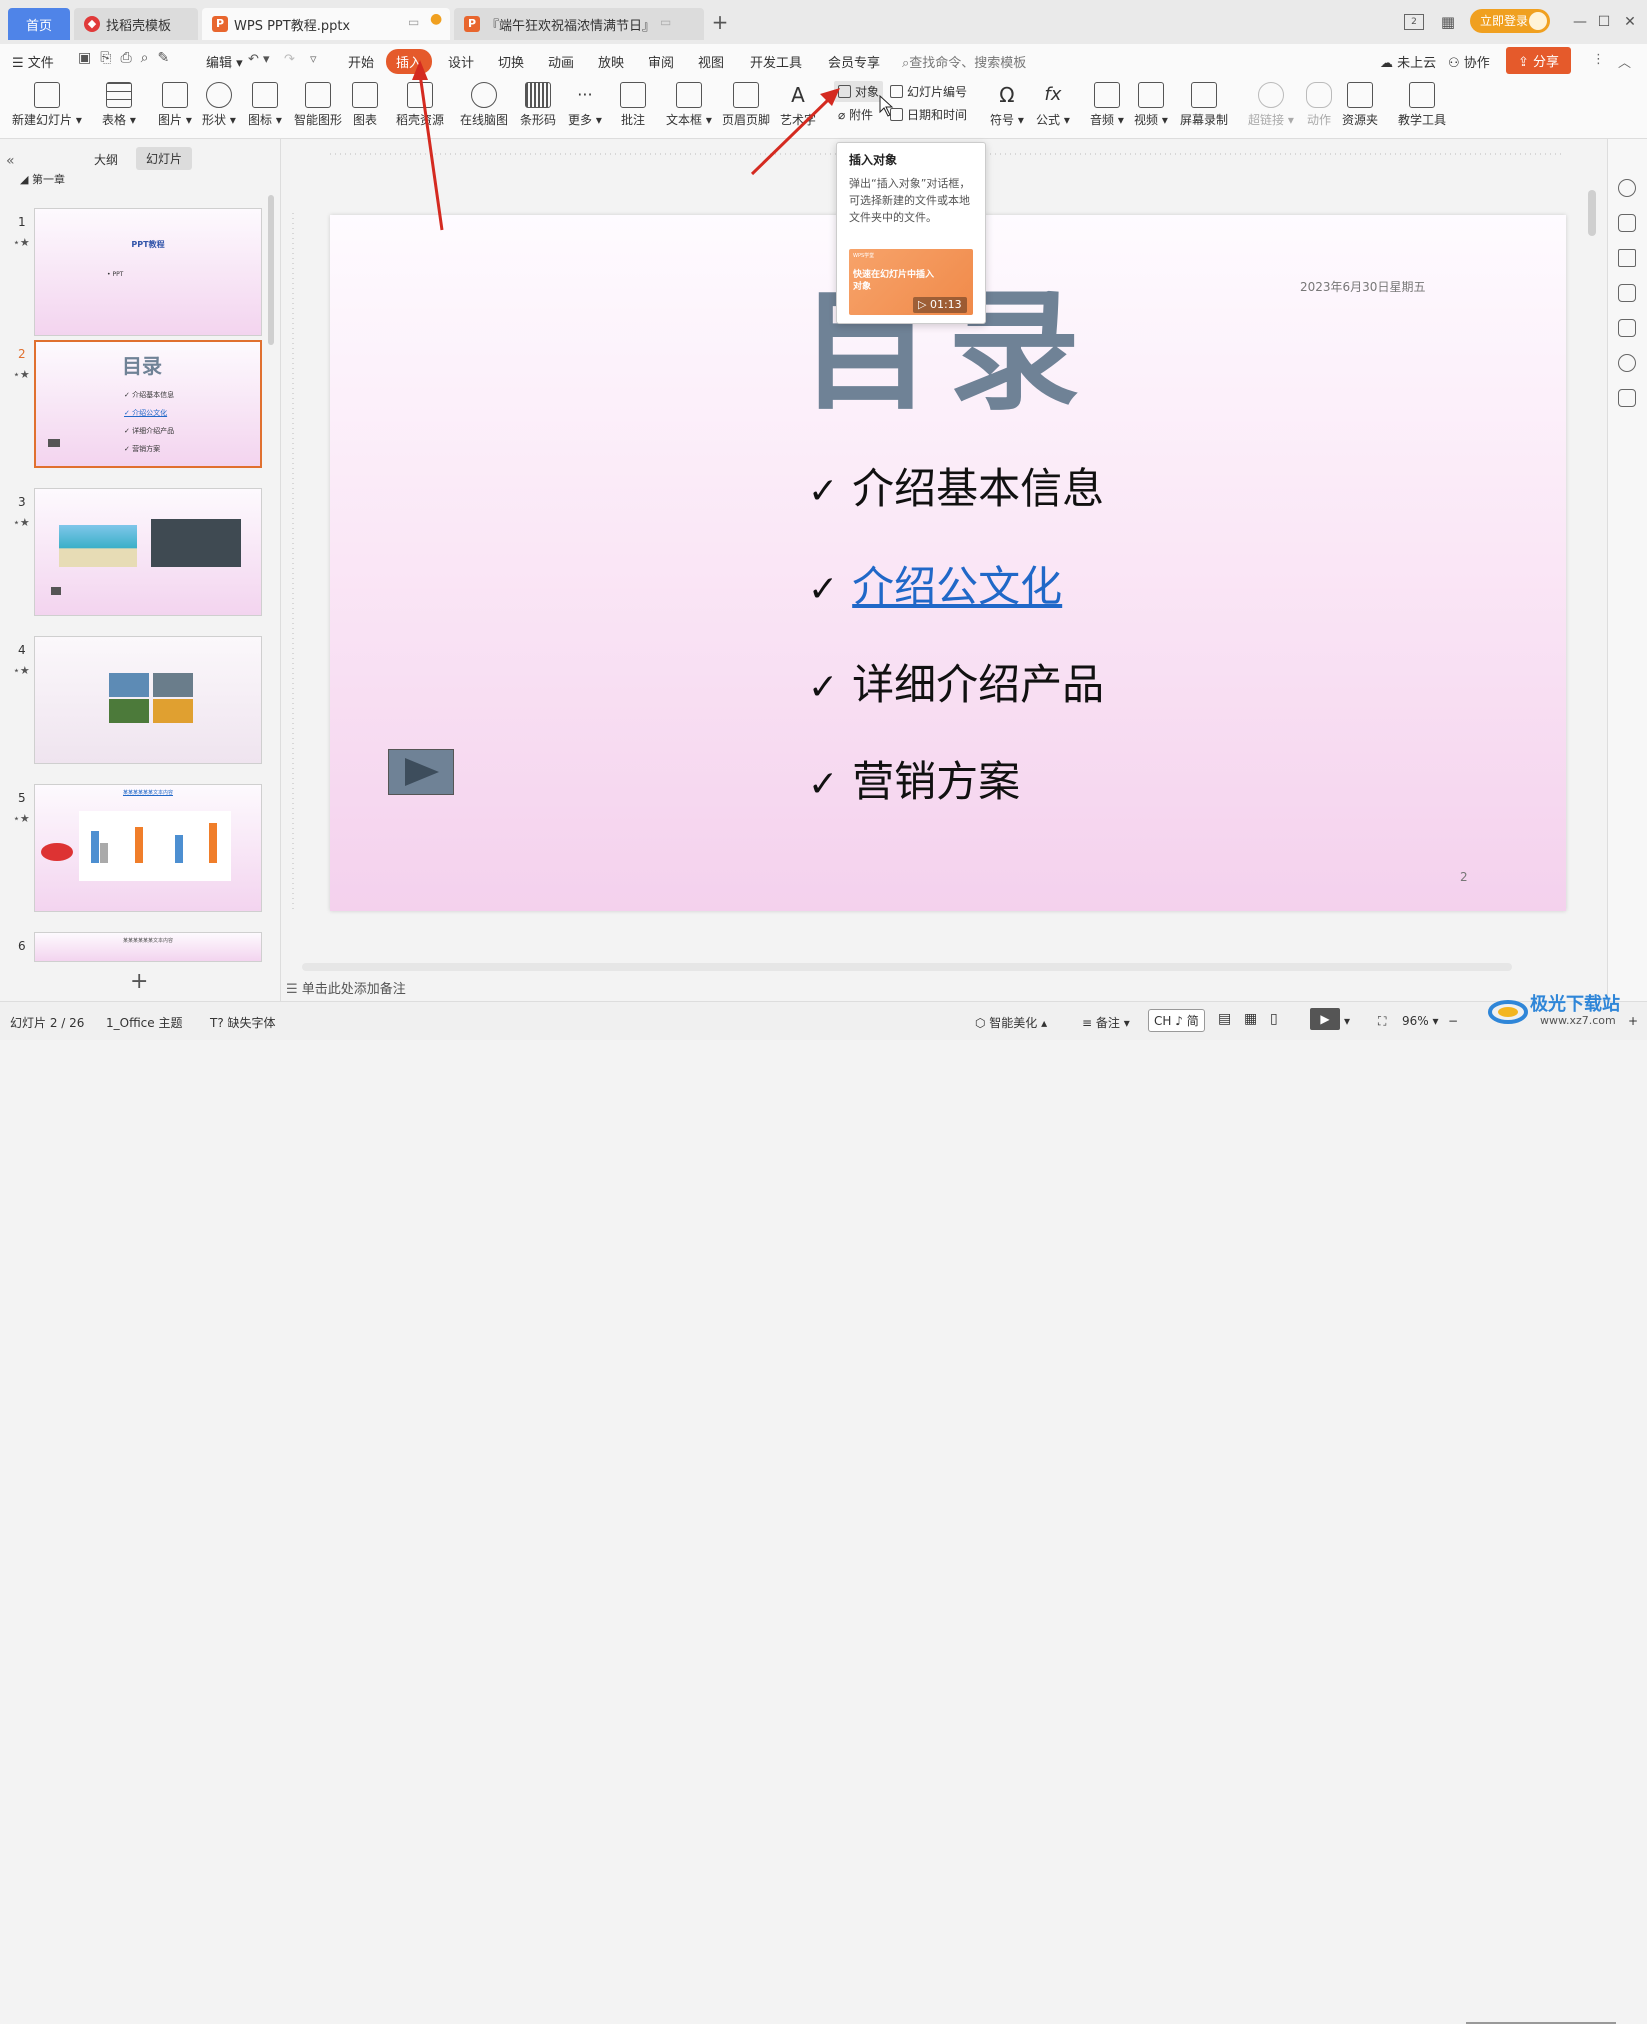 Image resolution: width=1647 pixels, height=2024 pixels. I want to click on tab-dragon-festival: P 『端午狂欢祝福浓情满节日』 ▭, so click(579, 24).